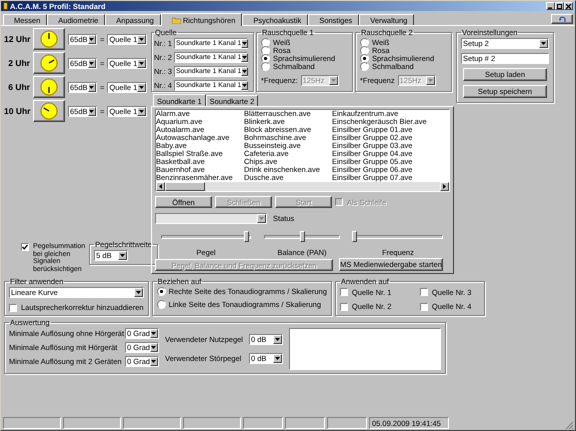  What do you see at coordinates (18, 87) in the screenshot?
I see `time-label: 6 Uhr` at bounding box center [18, 87].